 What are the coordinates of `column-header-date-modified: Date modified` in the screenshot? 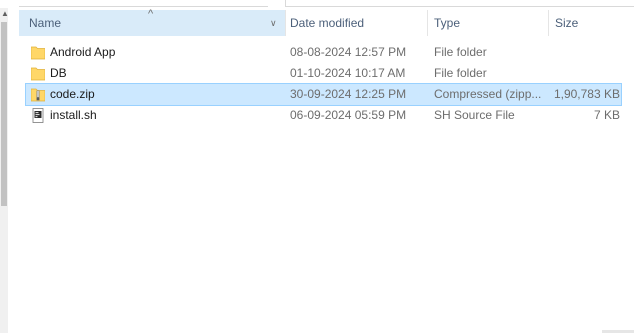 It's located at (356, 23).